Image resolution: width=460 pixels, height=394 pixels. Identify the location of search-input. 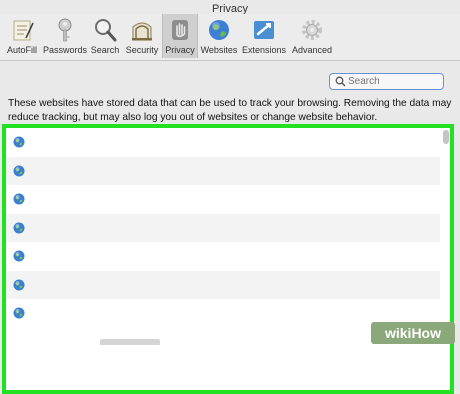
(393, 81).